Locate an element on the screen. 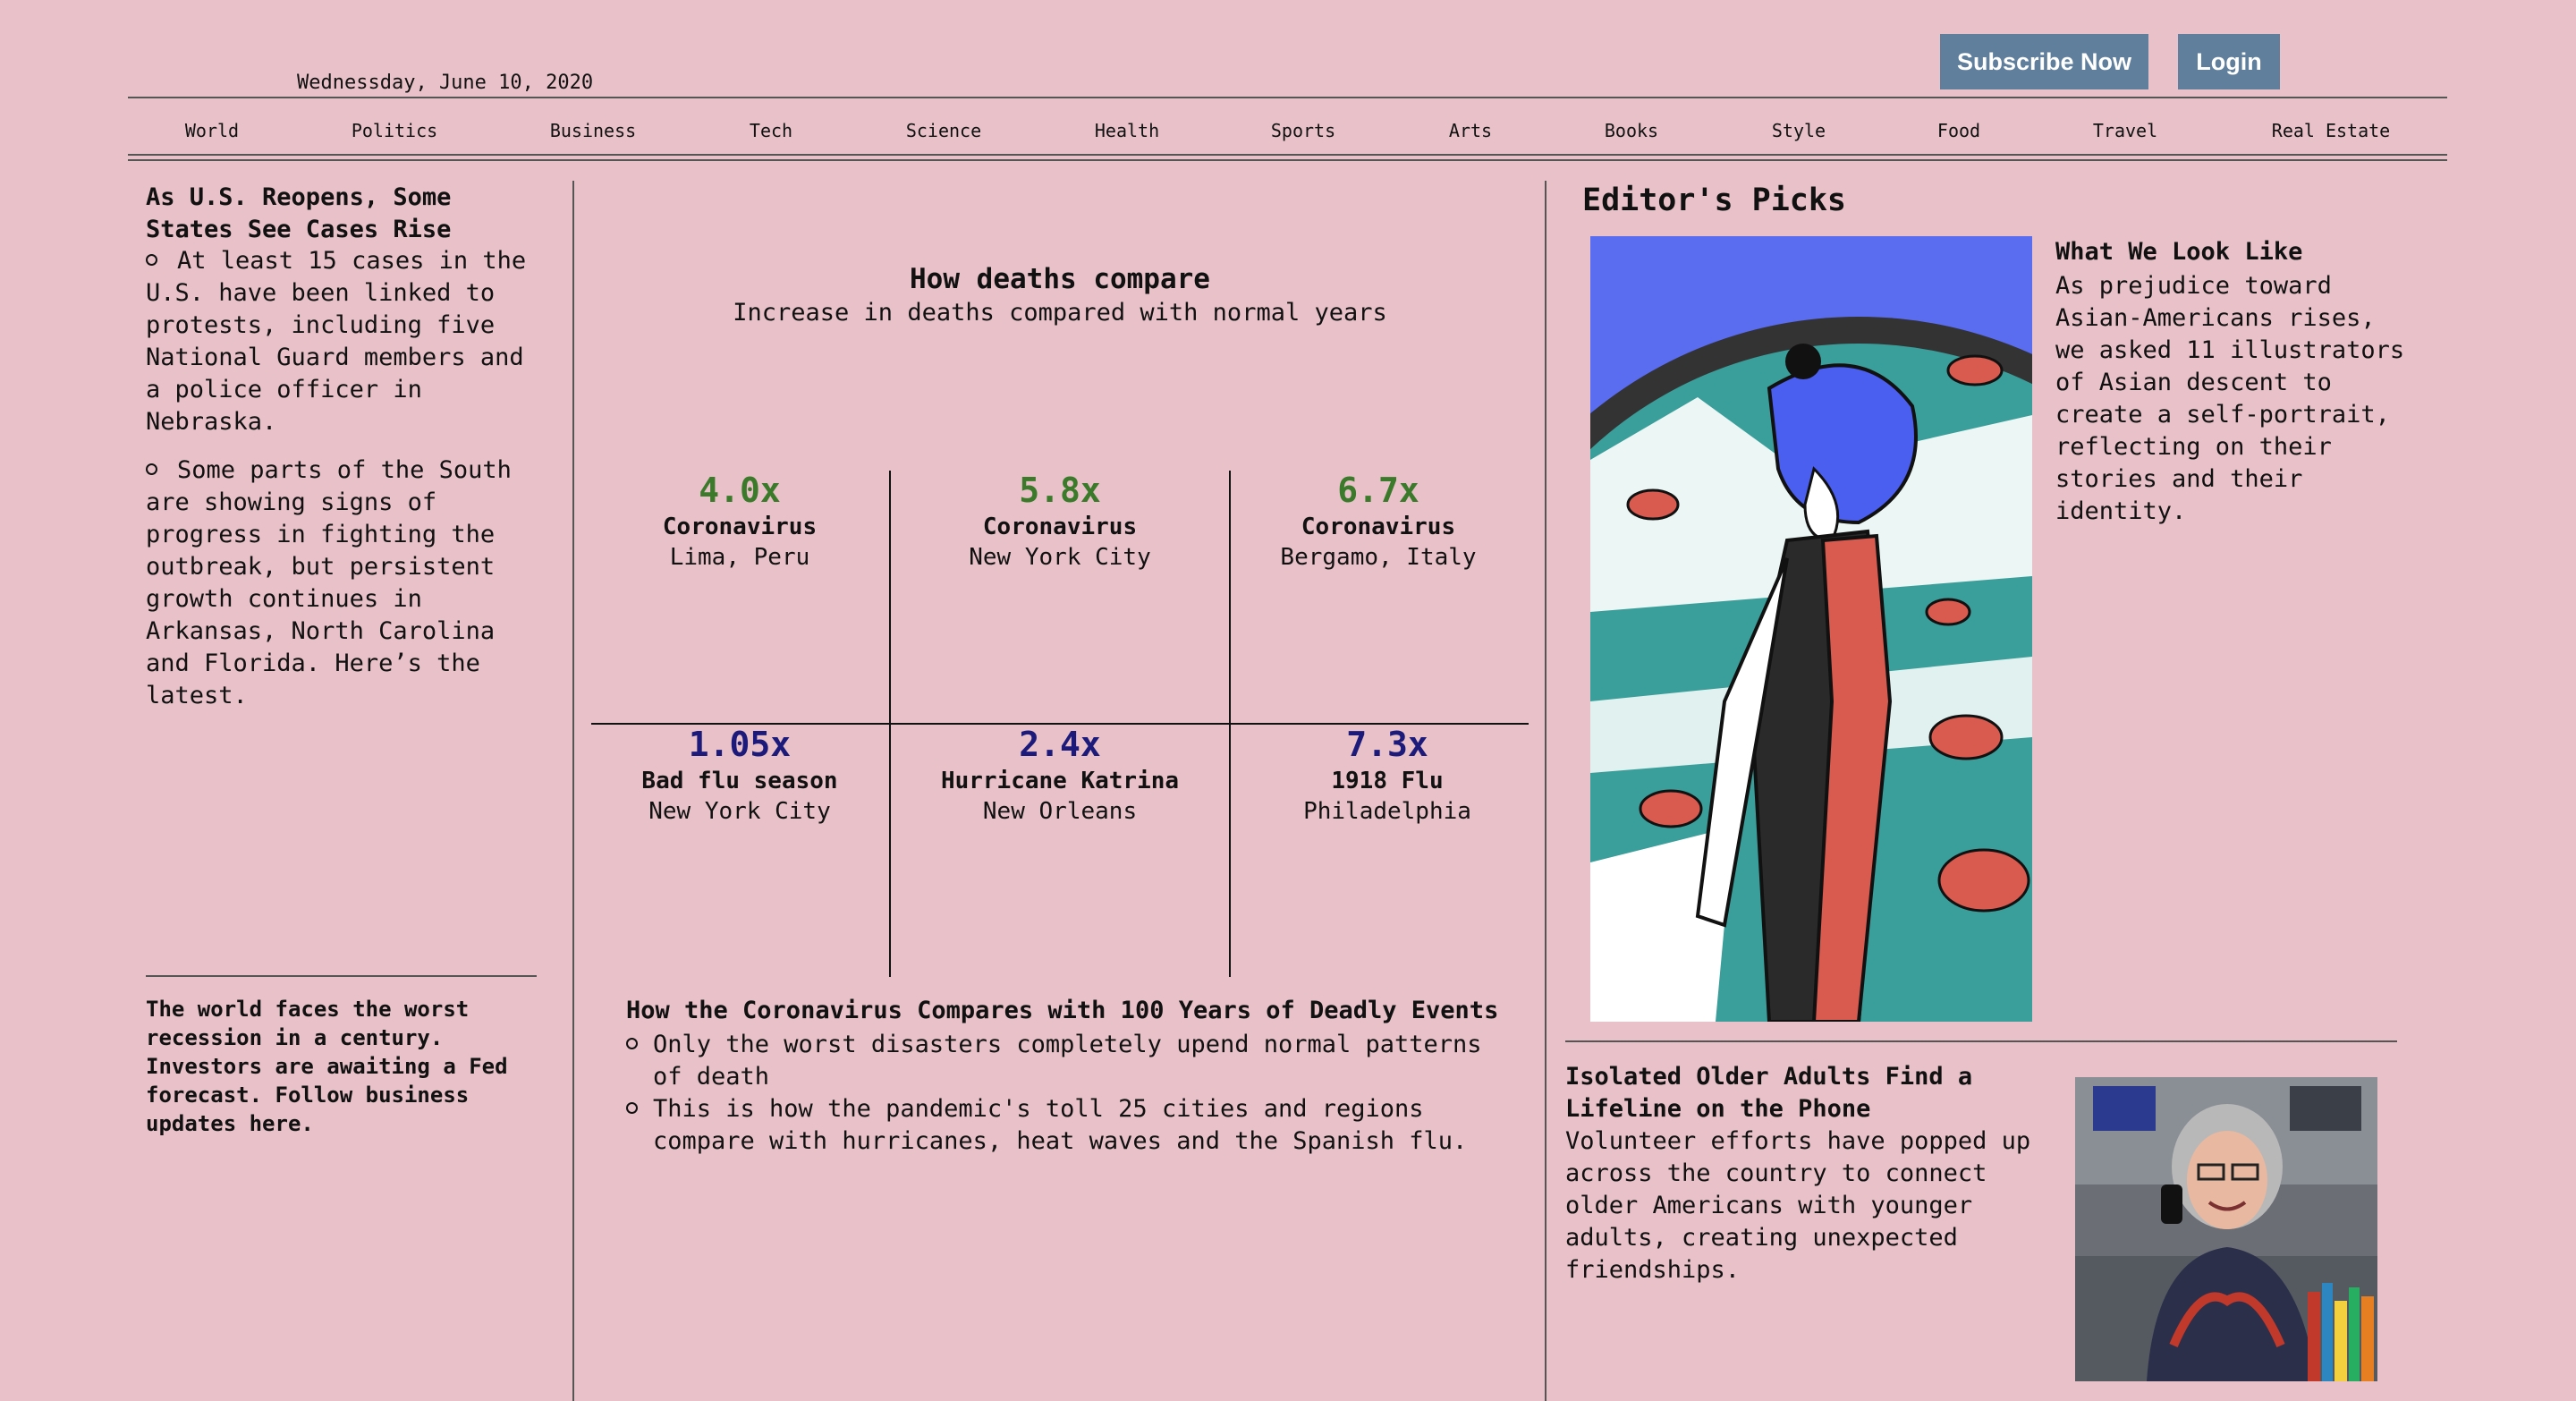  chart-place: Bergamo, Italy is located at coordinates (1378, 557).